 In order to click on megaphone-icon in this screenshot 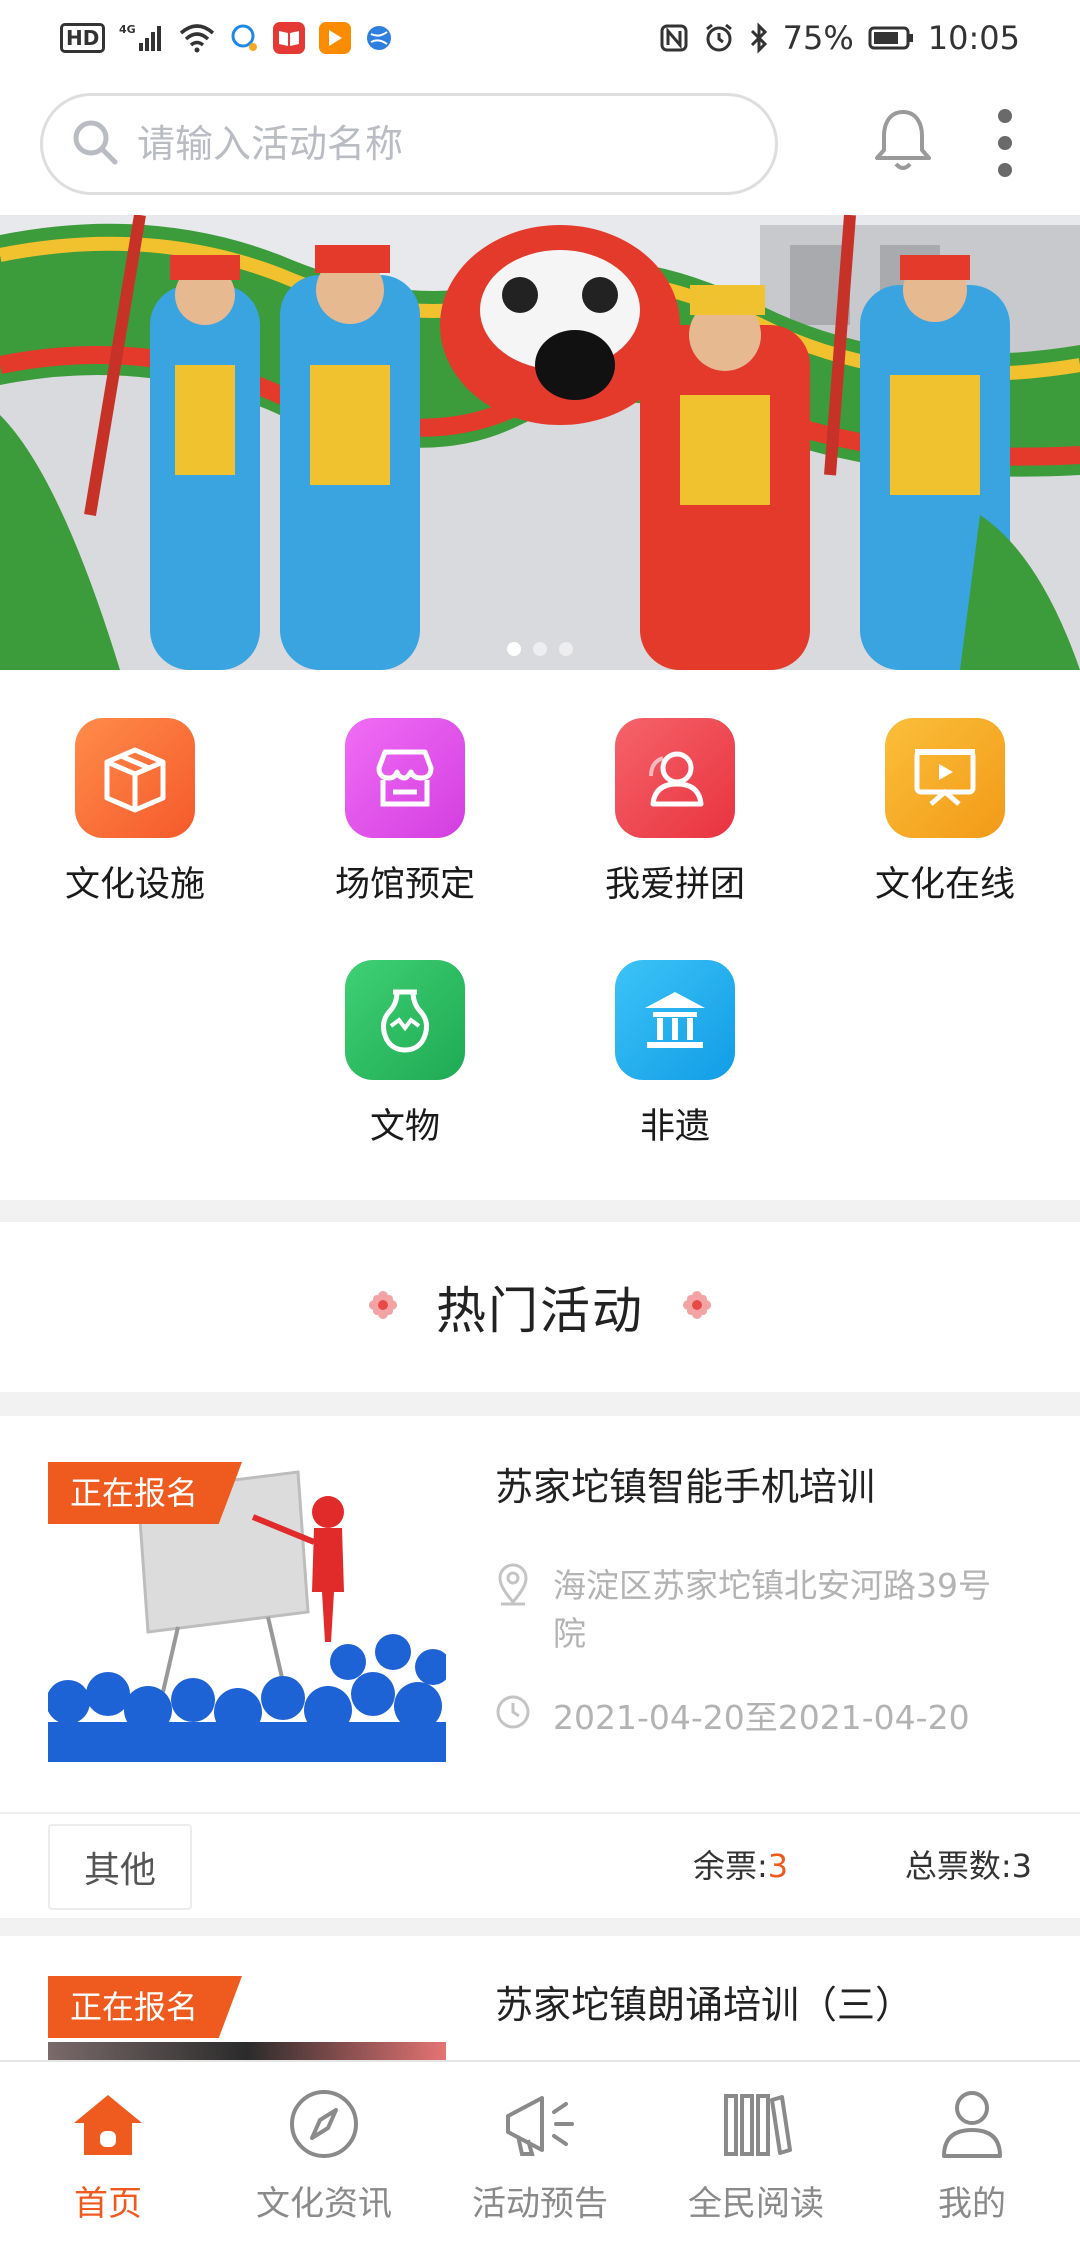, I will do `click(540, 2124)`.